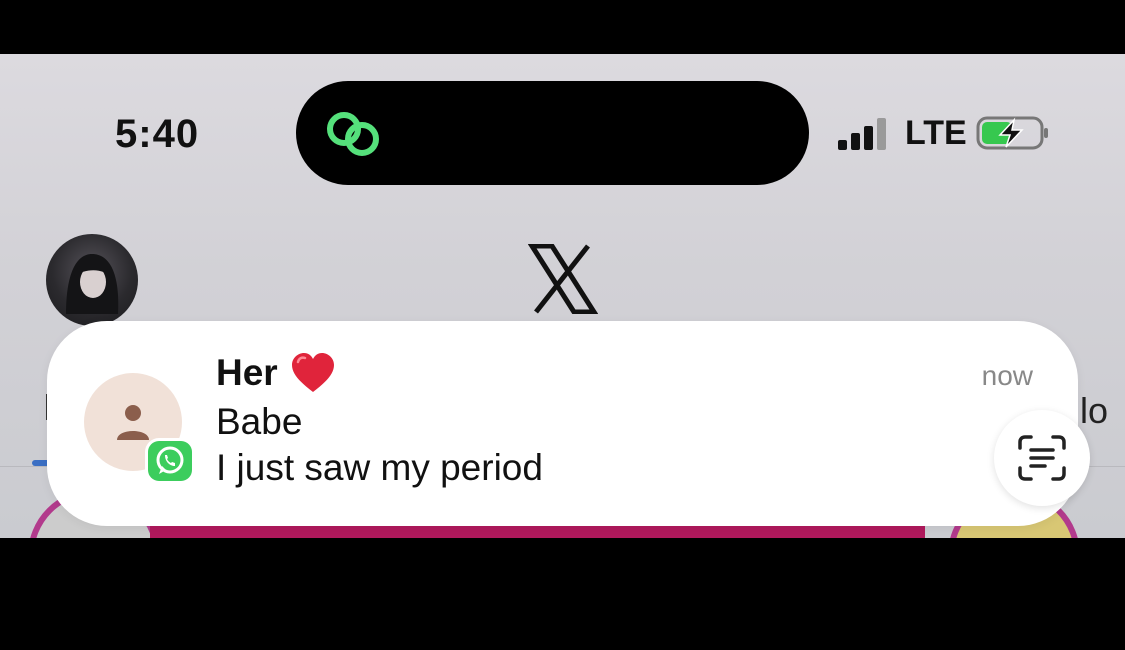 This screenshot has width=1125, height=650. Describe the element at coordinates (379, 467) in the screenshot. I see `notification-message-line2: I just saw my period` at that location.